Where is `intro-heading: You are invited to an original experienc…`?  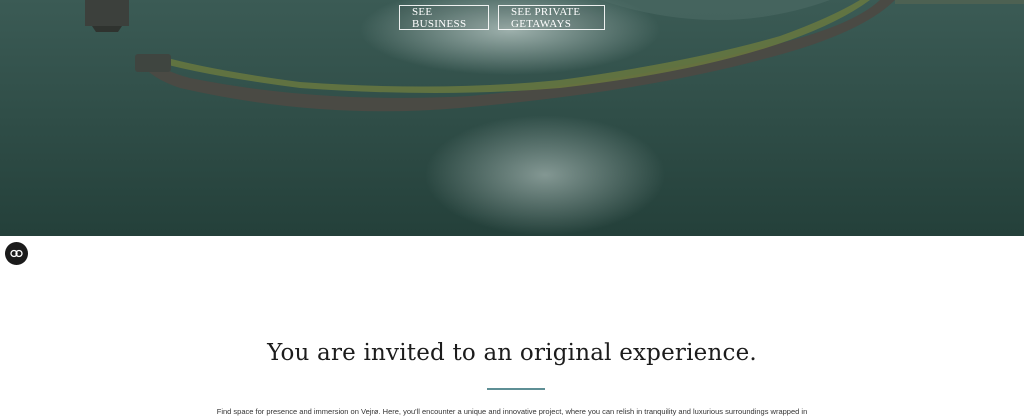 intro-heading: You are invited to an original experienc… is located at coordinates (512, 353).